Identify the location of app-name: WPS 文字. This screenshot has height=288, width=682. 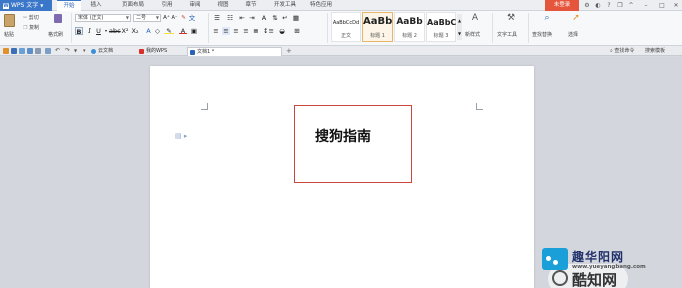
(25, 5).